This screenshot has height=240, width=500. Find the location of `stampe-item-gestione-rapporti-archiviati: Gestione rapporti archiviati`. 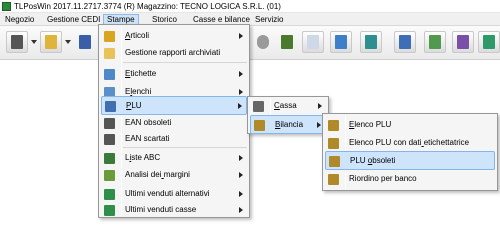

stampe-item-gestione-rapporti-archiviati: Gestione rapporti archiviati is located at coordinates (174, 53).